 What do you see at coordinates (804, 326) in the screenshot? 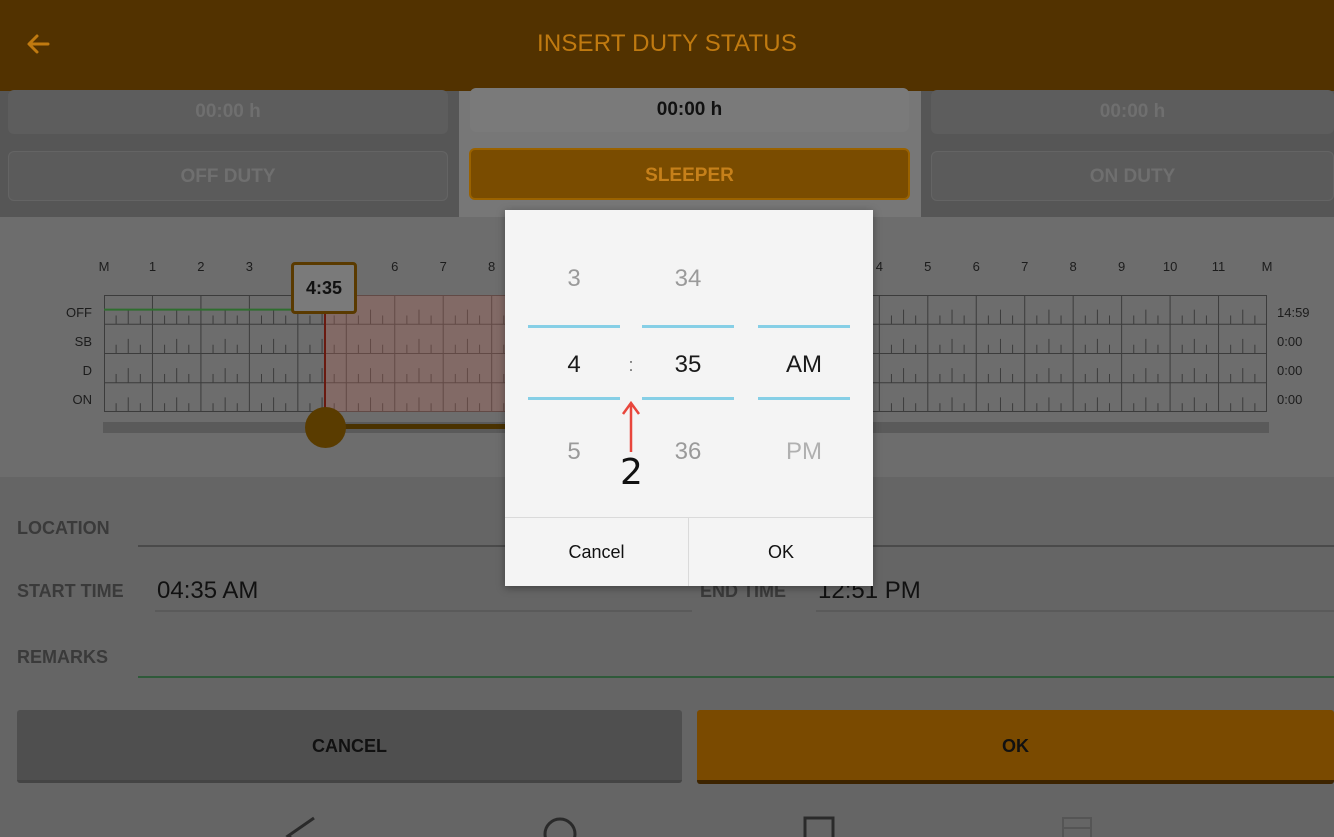
I see `ampm-top-divider` at bounding box center [804, 326].